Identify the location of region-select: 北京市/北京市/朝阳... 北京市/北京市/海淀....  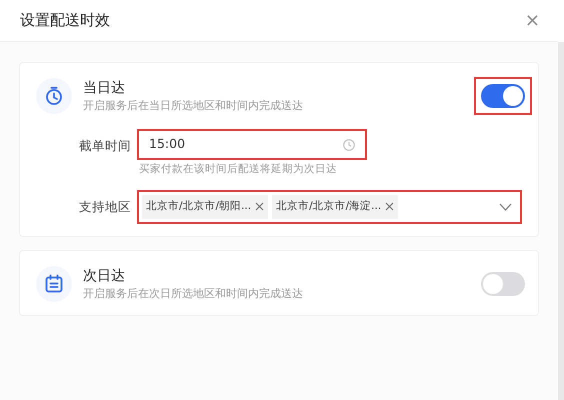
(329, 207).